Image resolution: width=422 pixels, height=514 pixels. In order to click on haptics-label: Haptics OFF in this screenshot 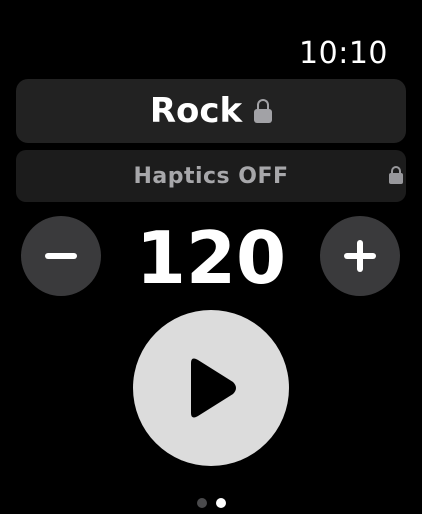, I will do `click(211, 176)`.